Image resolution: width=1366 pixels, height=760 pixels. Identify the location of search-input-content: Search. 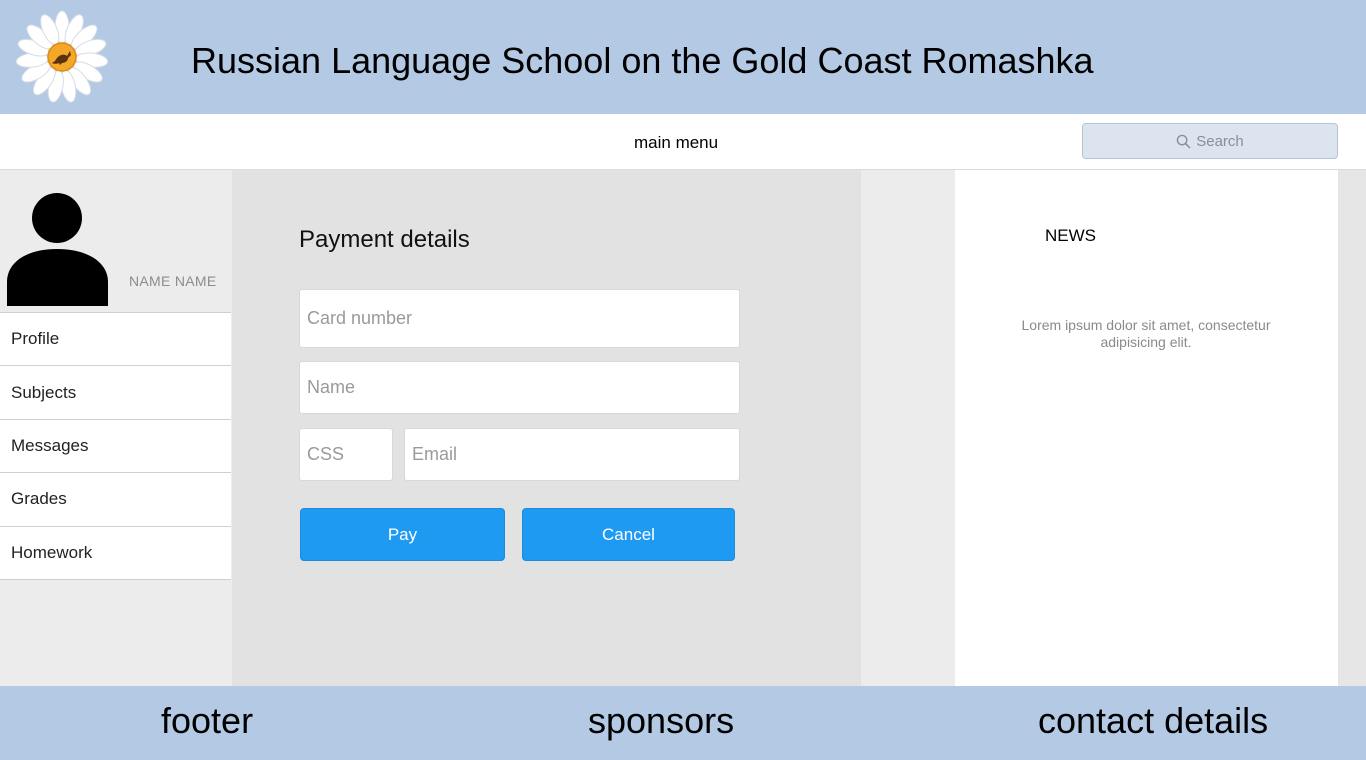
(1210, 141).